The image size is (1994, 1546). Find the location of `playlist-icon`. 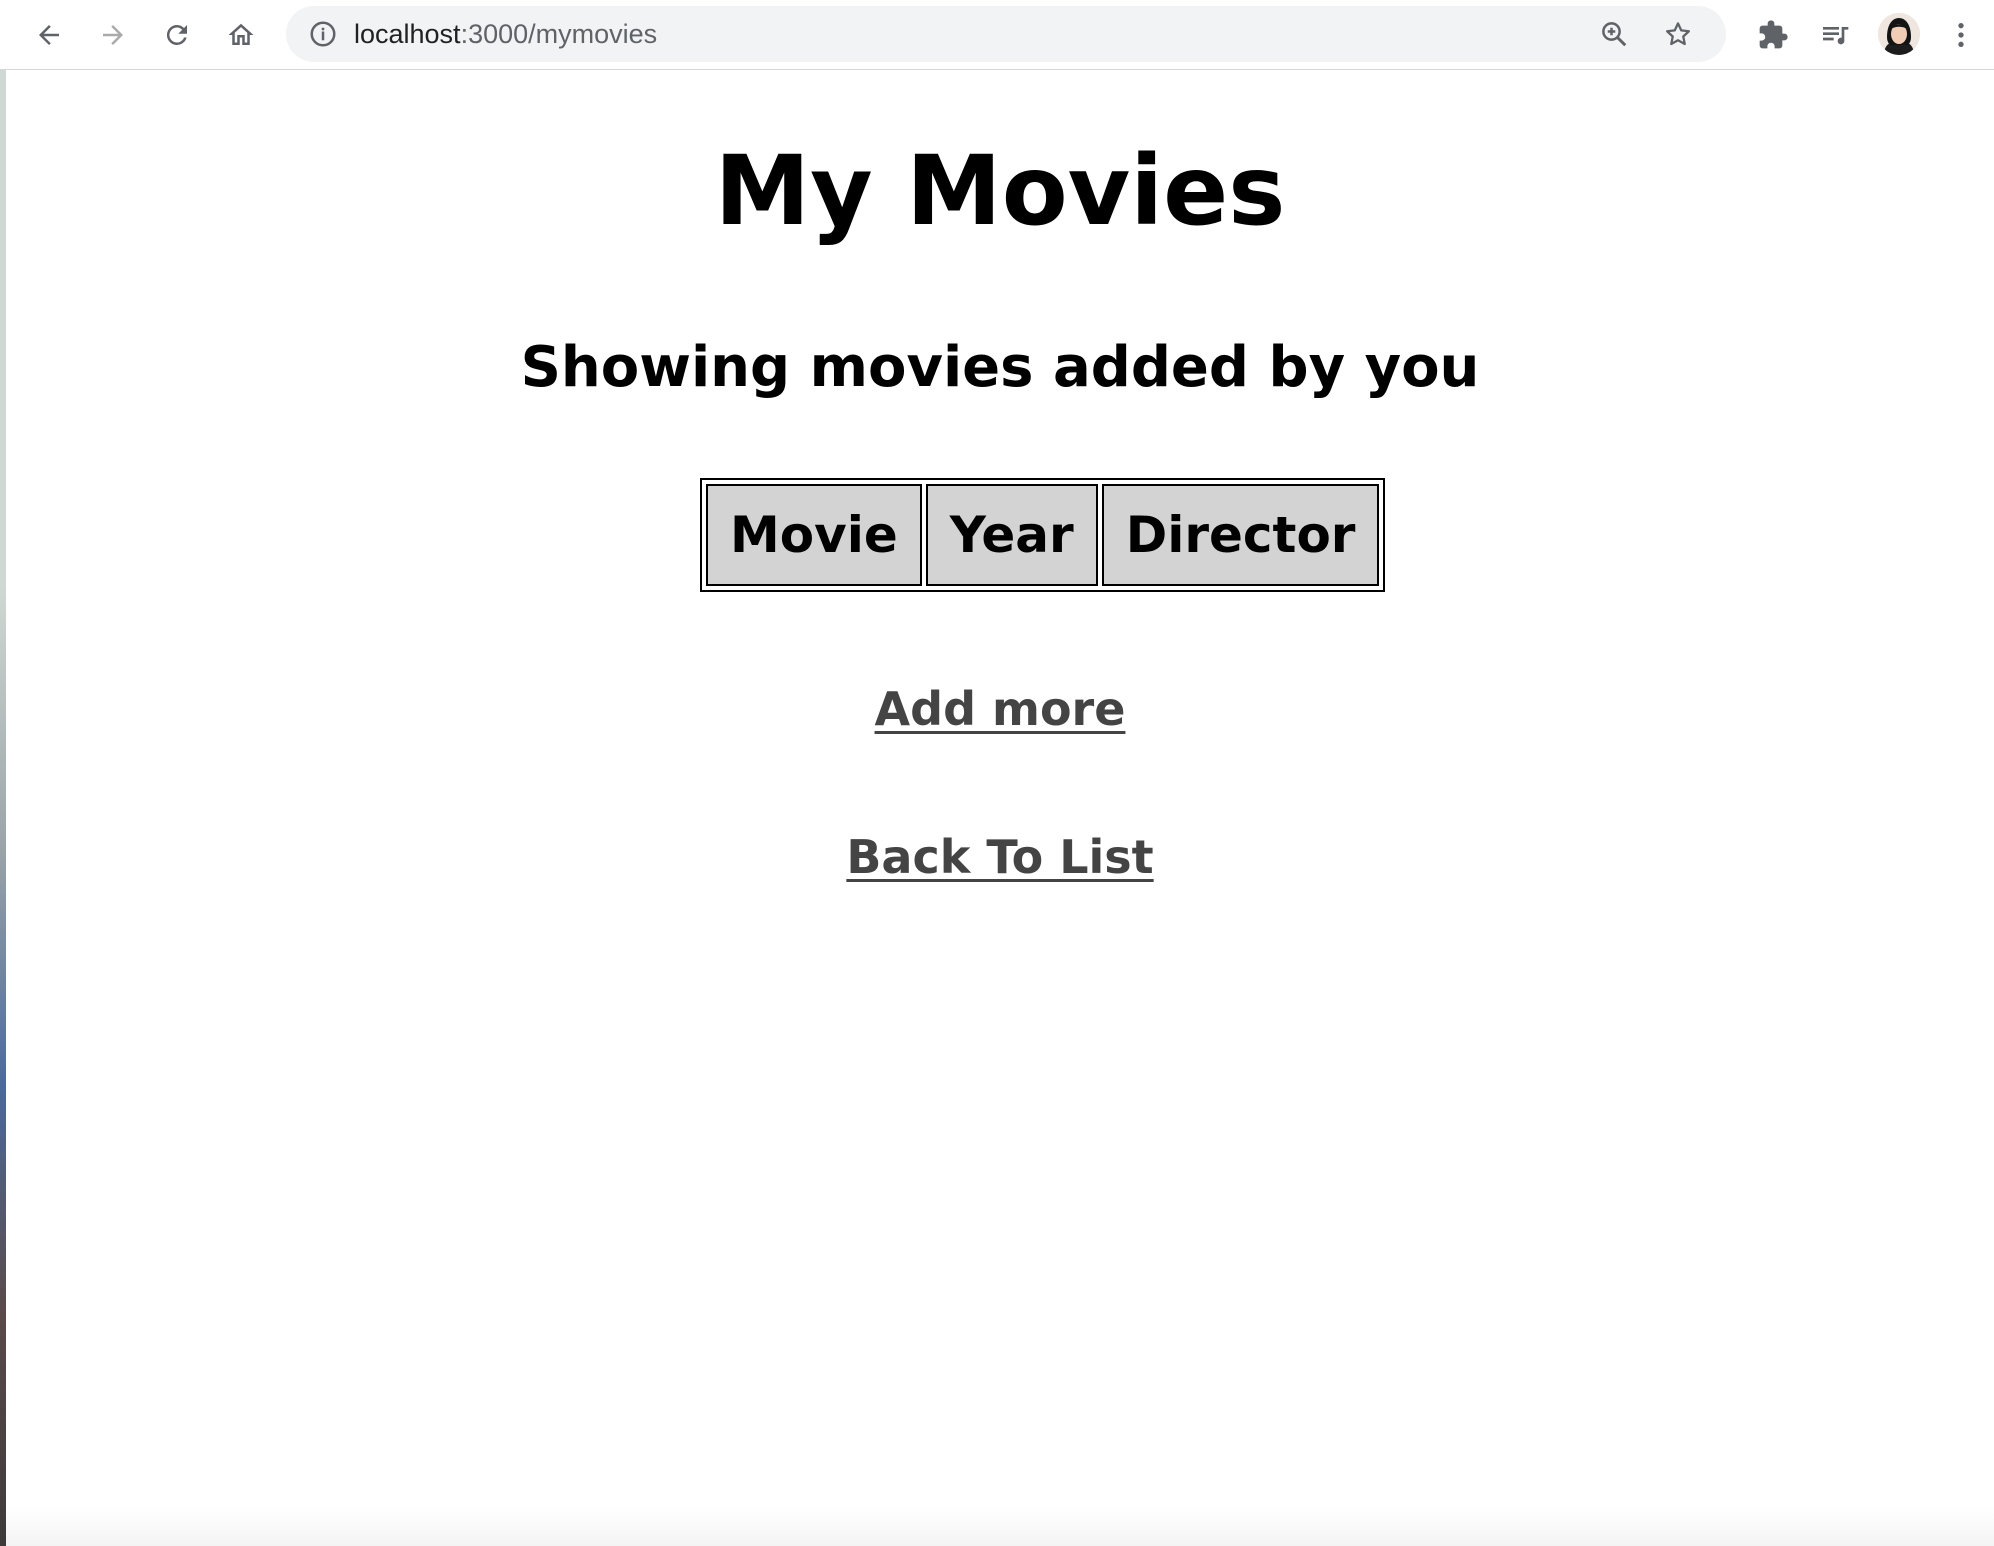

playlist-icon is located at coordinates (1836, 36).